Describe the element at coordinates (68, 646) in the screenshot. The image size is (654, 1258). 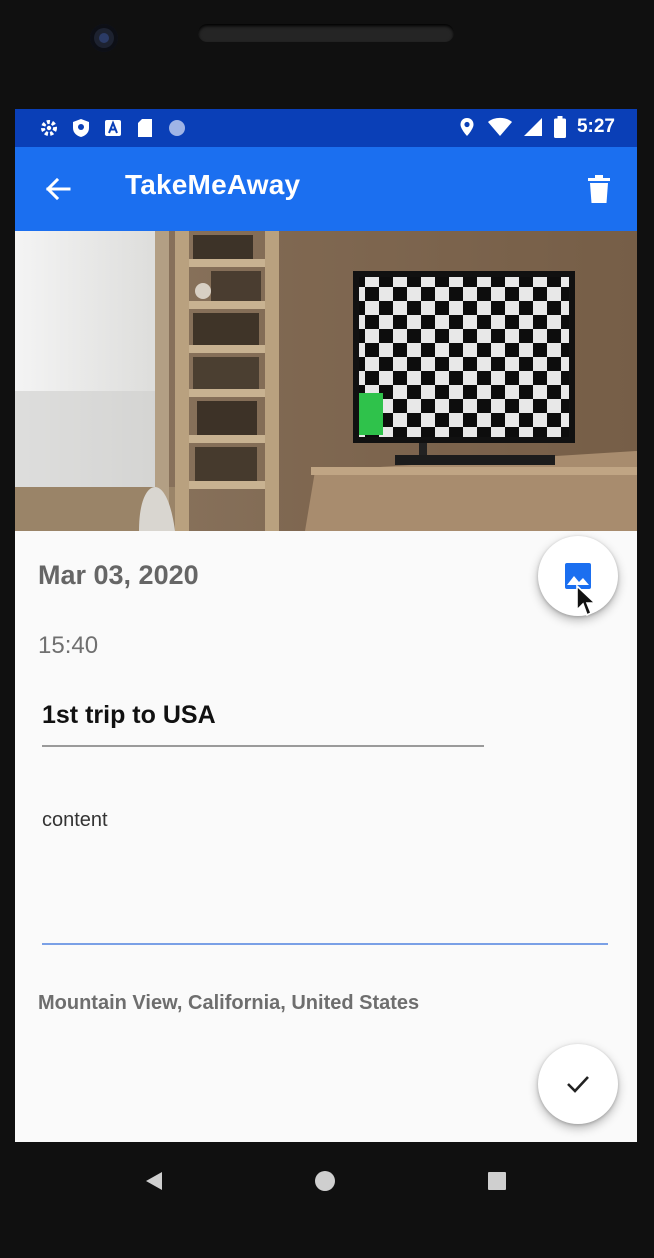
I see `entry-time: 15:40` at that location.